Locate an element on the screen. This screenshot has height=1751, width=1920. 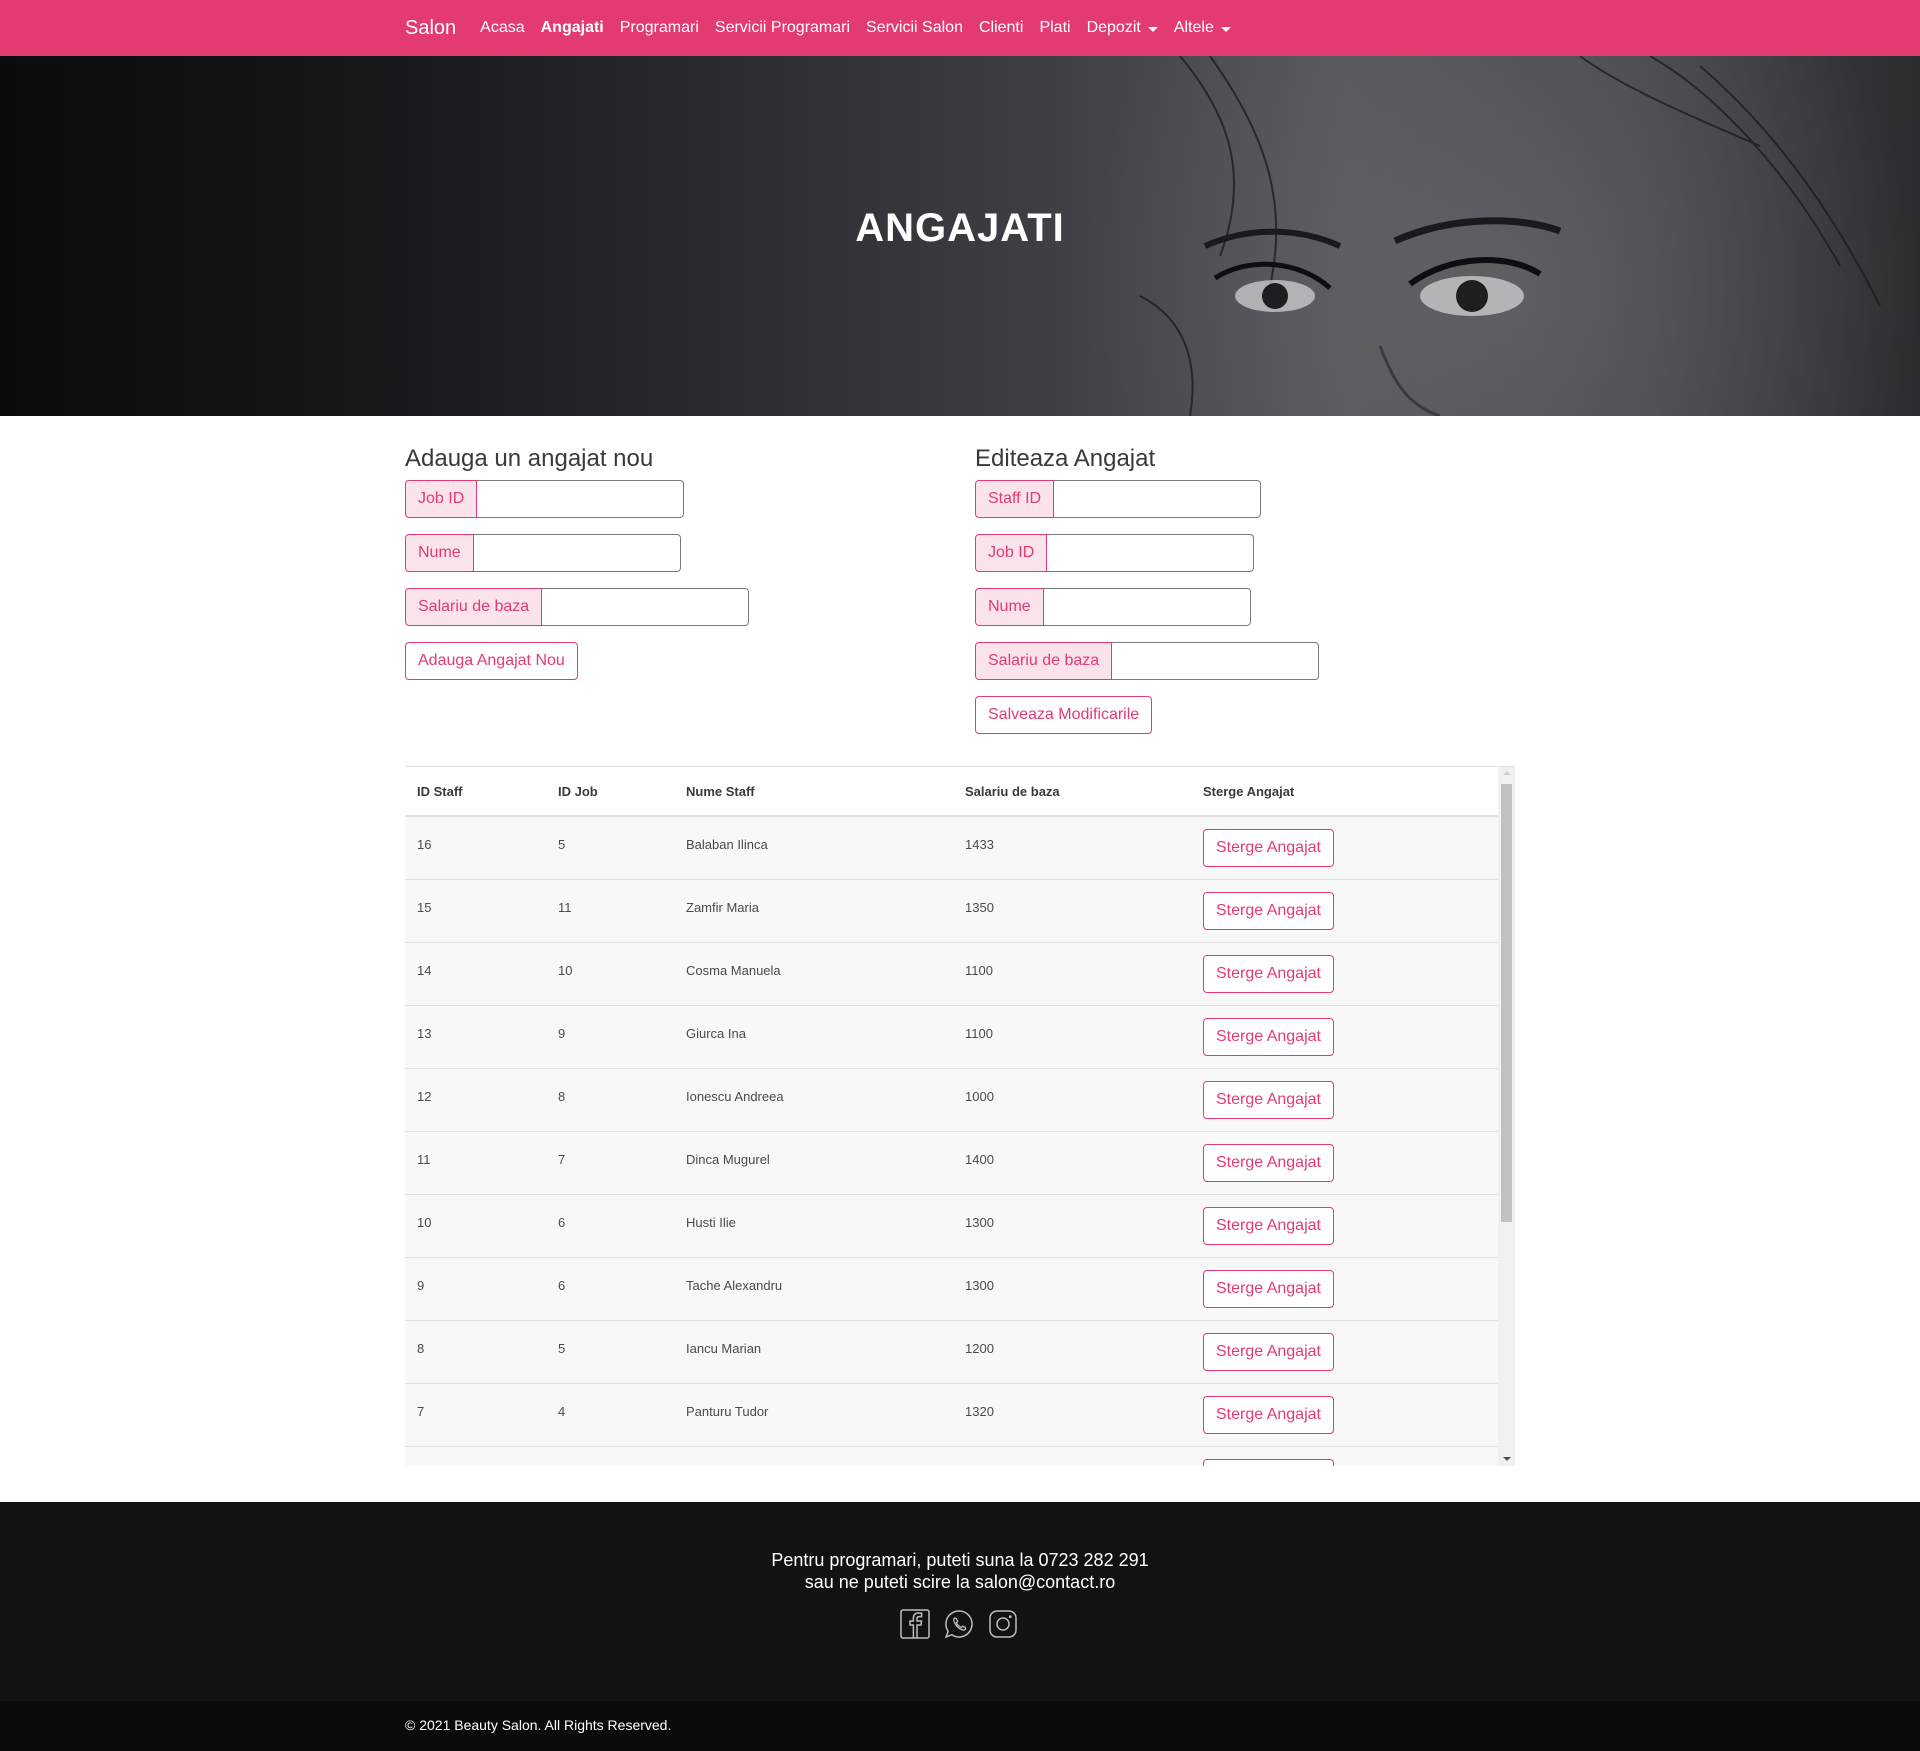
add-job-id-label: Job ID is located at coordinates (441, 499).